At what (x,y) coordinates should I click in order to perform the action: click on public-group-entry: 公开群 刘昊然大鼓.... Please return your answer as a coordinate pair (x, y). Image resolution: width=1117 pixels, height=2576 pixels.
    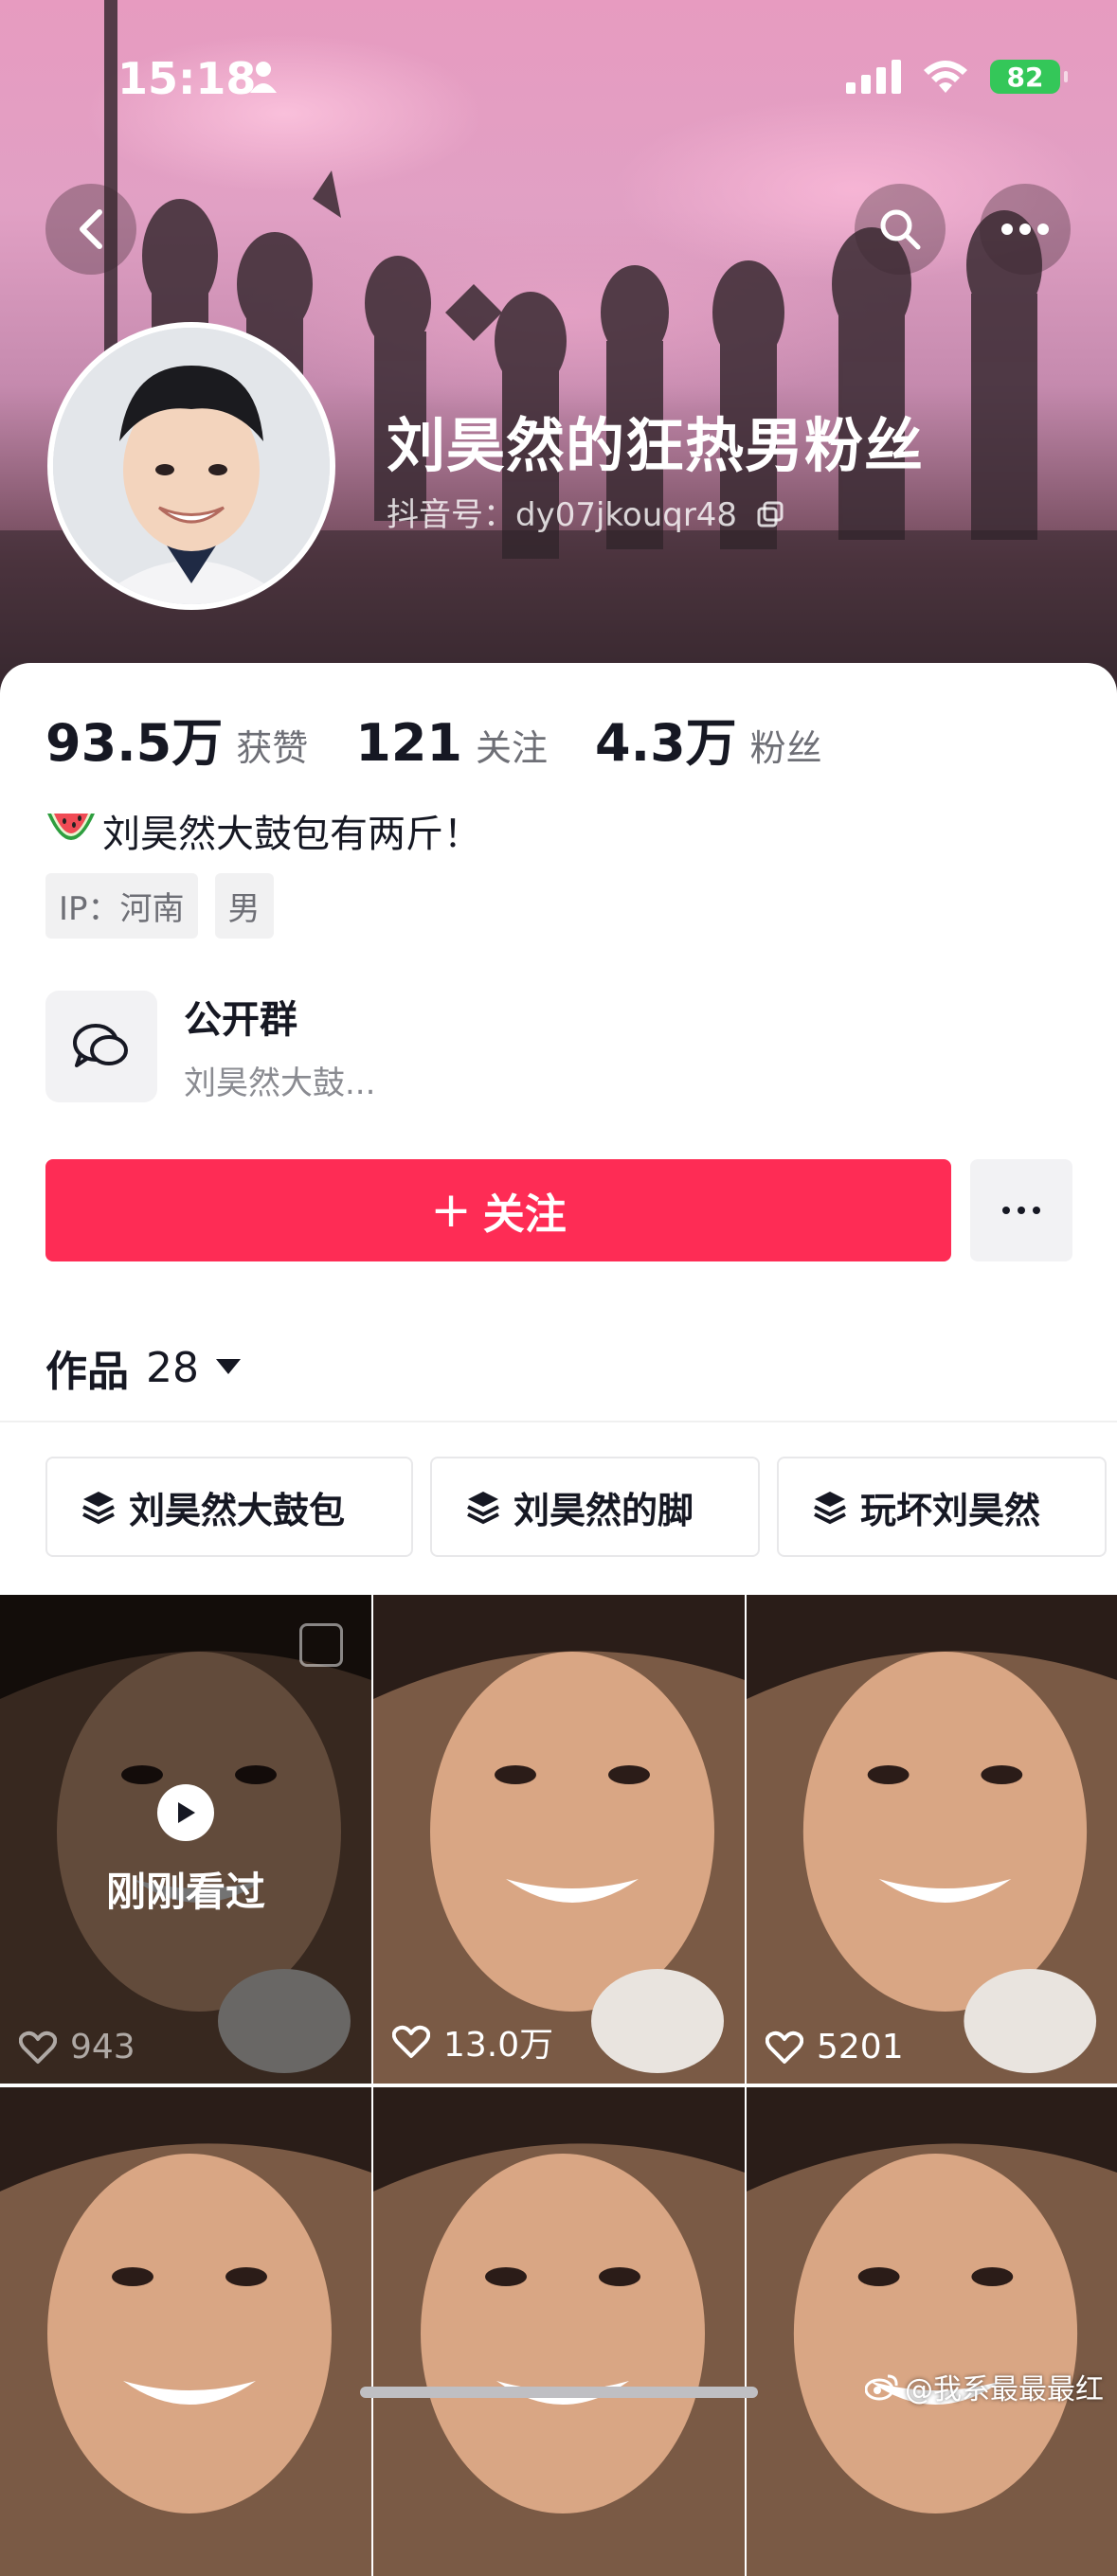
    Looking at the image, I should click on (210, 1046).